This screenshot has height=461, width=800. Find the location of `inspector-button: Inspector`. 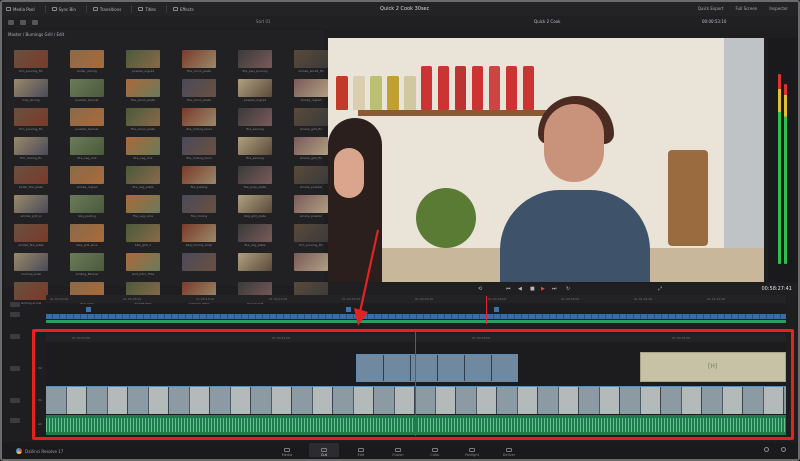

inspector-button: Inspector is located at coordinates (778, 8).